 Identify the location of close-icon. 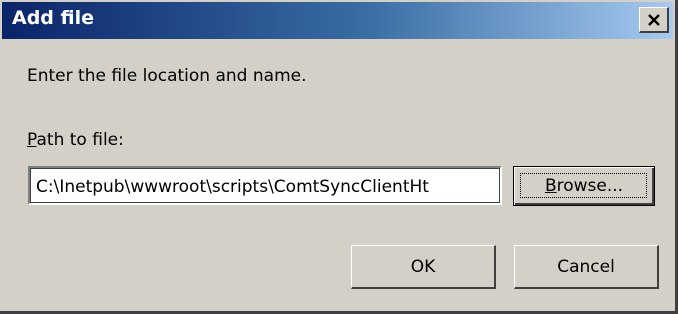
(653, 19).